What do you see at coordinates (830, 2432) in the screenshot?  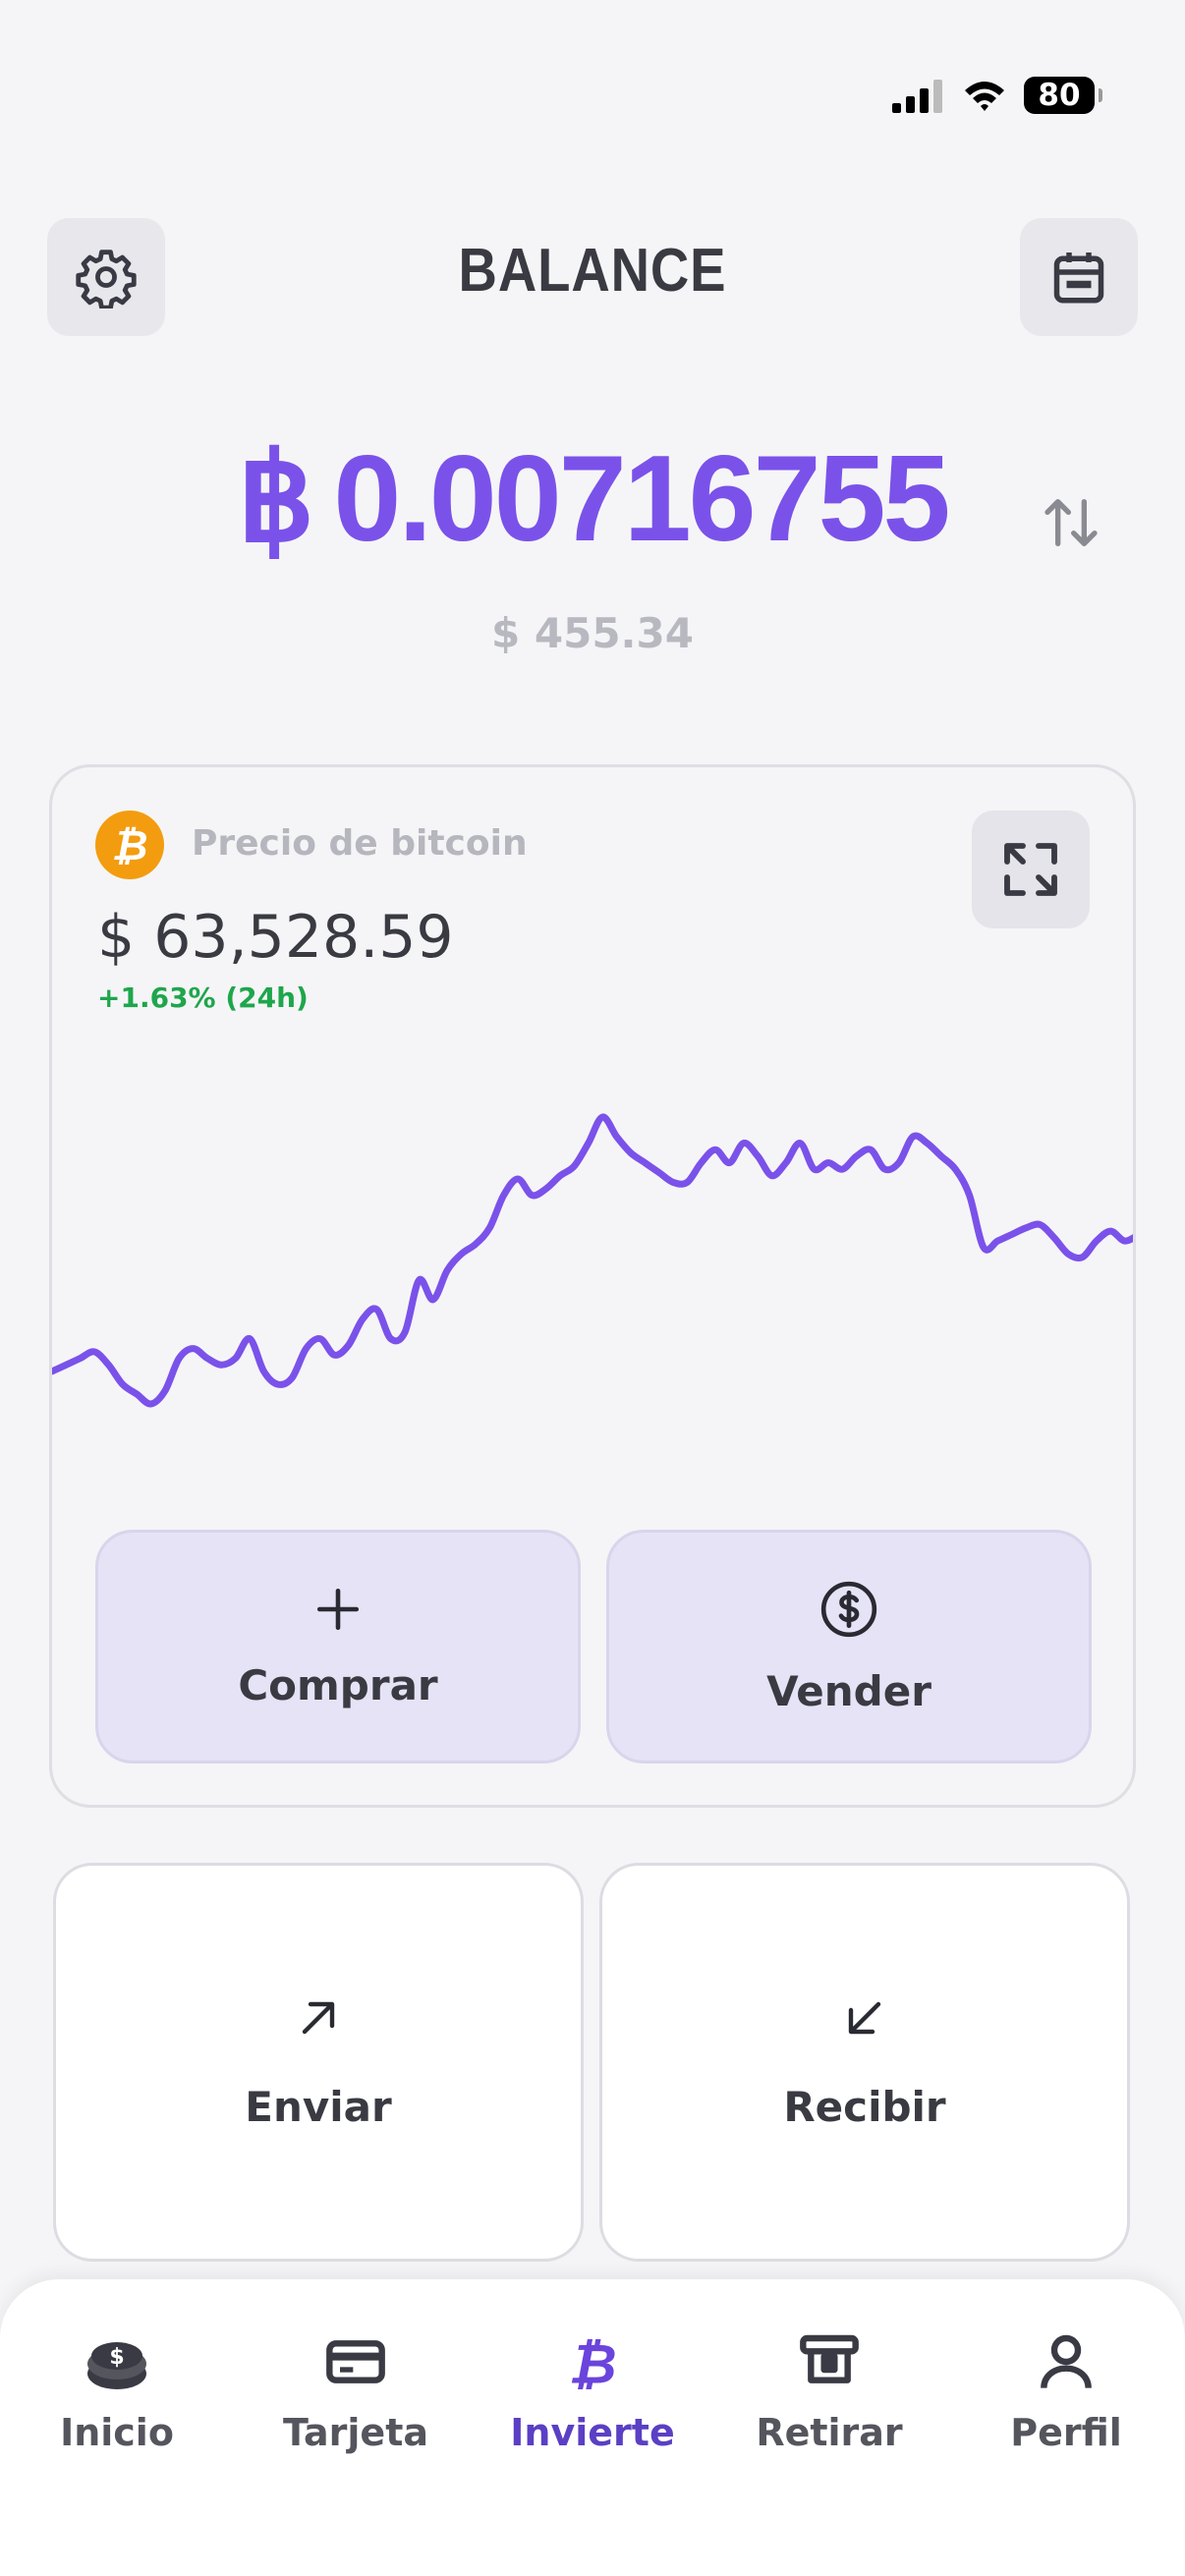 I see `tab-label: Retirar` at bounding box center [830, 2432].